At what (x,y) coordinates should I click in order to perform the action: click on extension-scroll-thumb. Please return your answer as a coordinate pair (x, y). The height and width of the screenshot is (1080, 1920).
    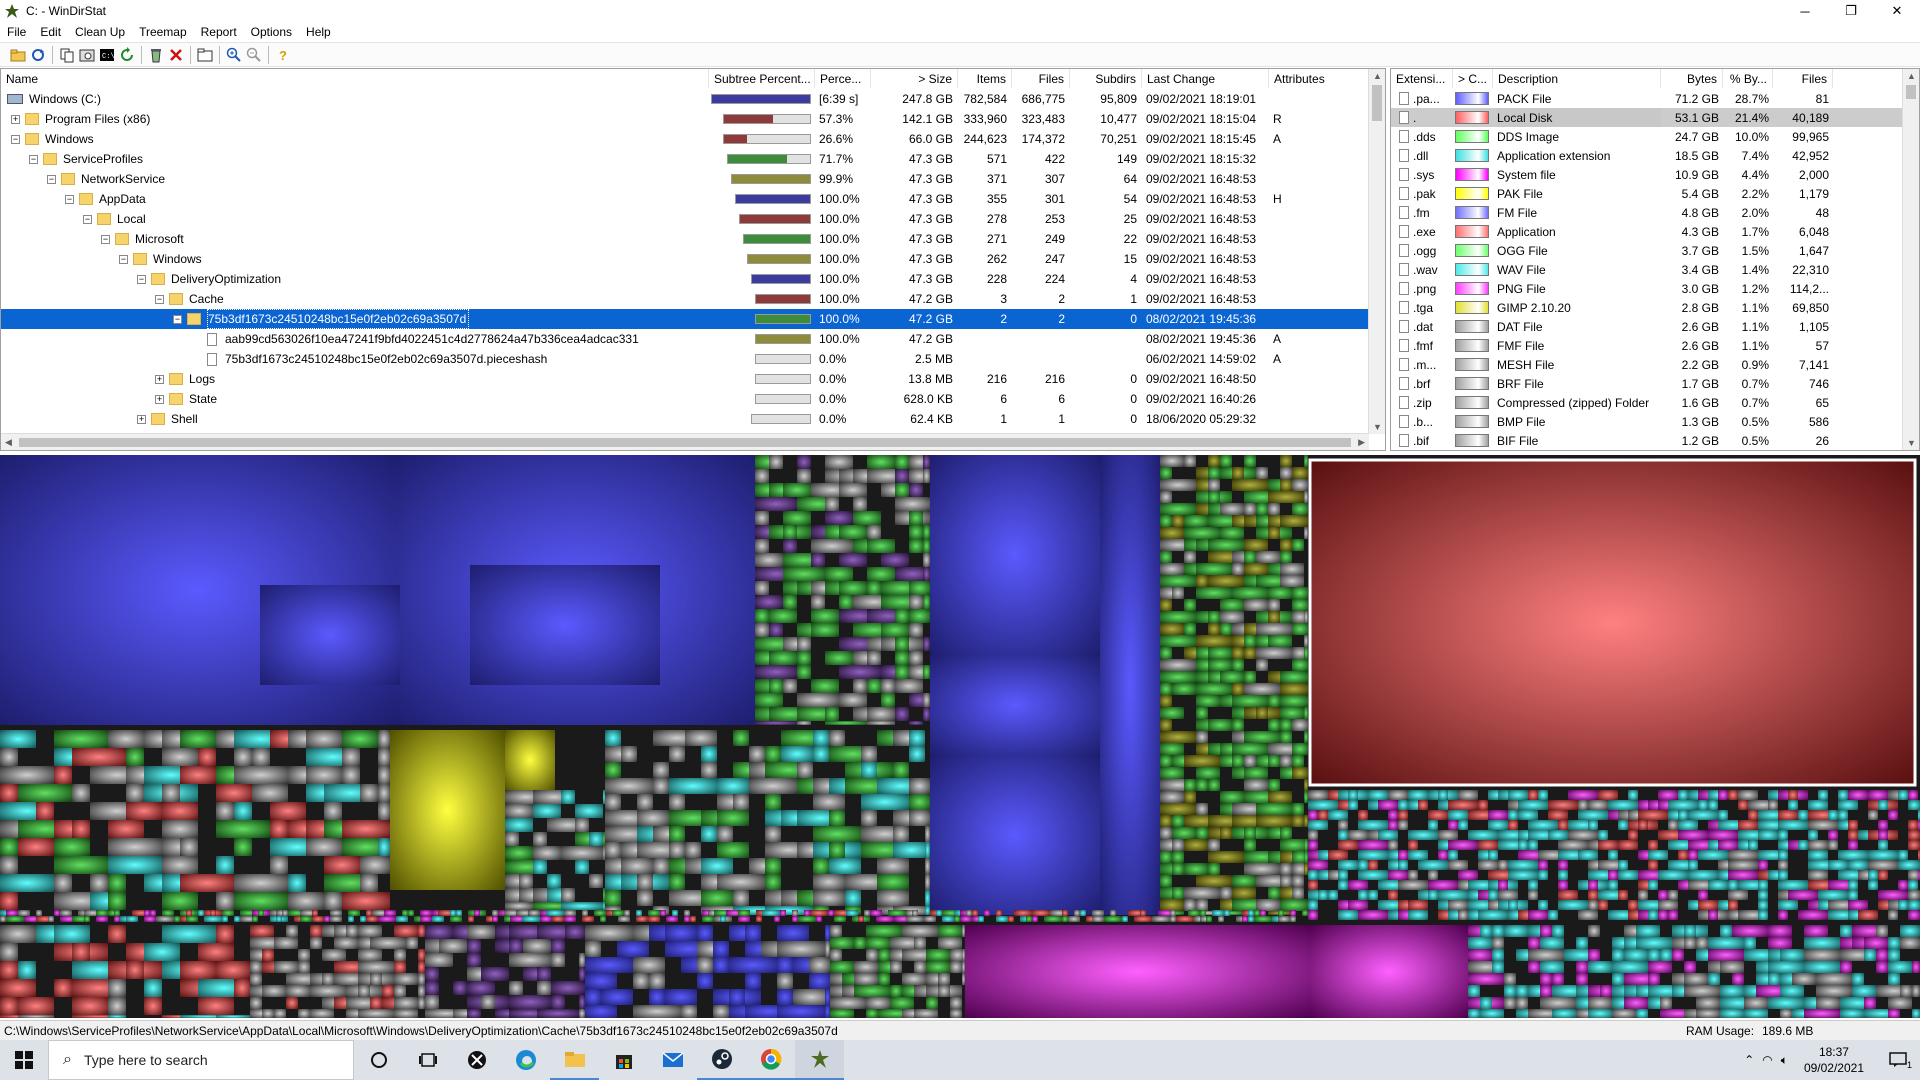
    Looking at the image, I should click on (1911, 92).